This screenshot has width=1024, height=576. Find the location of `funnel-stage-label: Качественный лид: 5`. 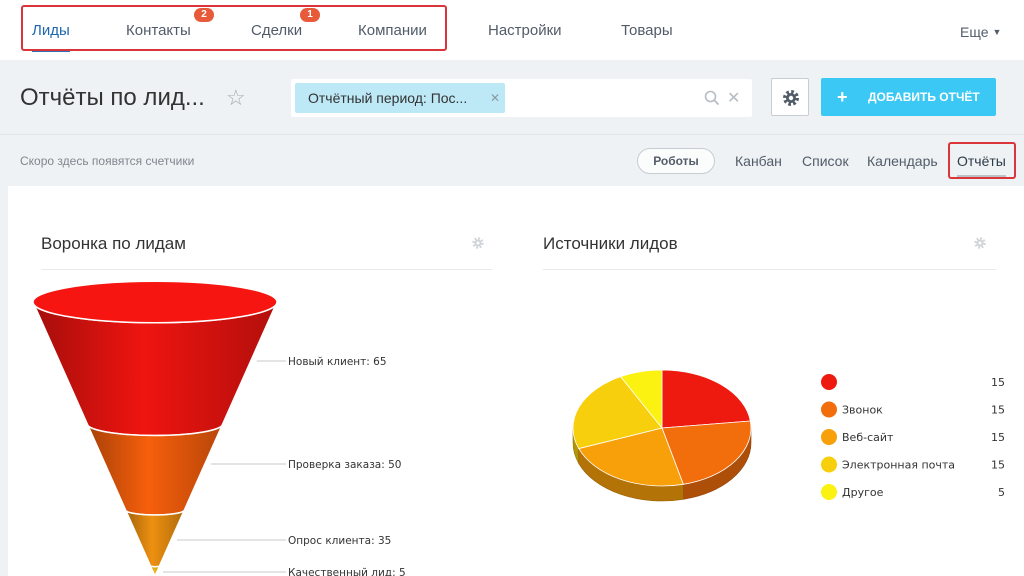

funnel-stage-label: Качественный лид: 5 is located at coordinates (347, 571).